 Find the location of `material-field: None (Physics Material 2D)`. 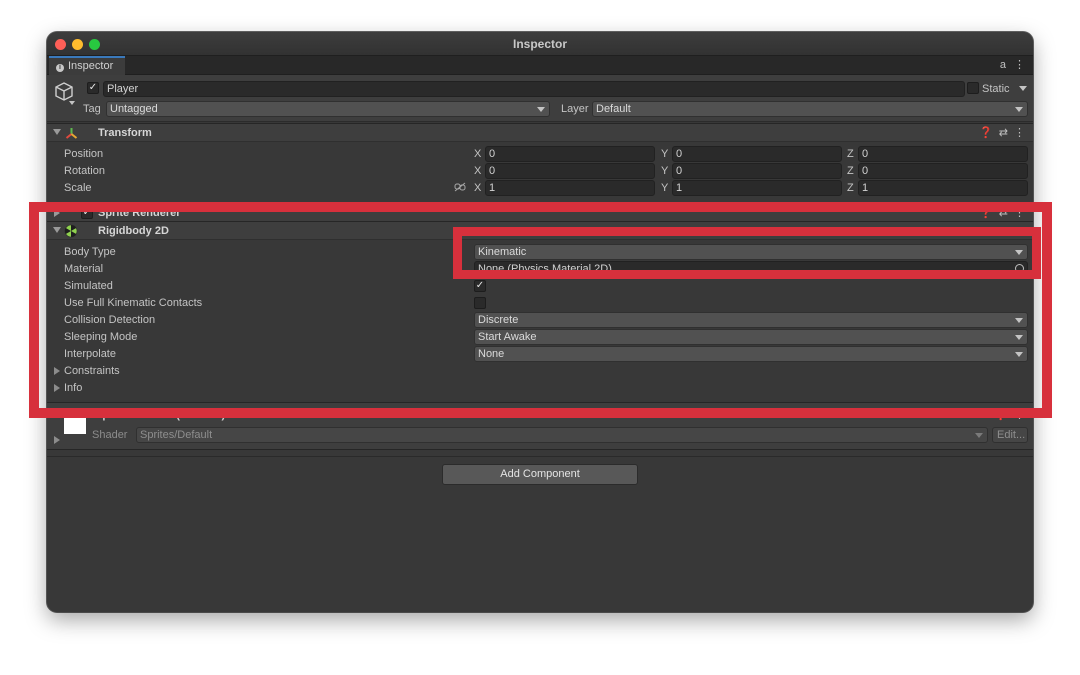

material-field: None (Physics Material 2D) is located at coordinates (751, 269).